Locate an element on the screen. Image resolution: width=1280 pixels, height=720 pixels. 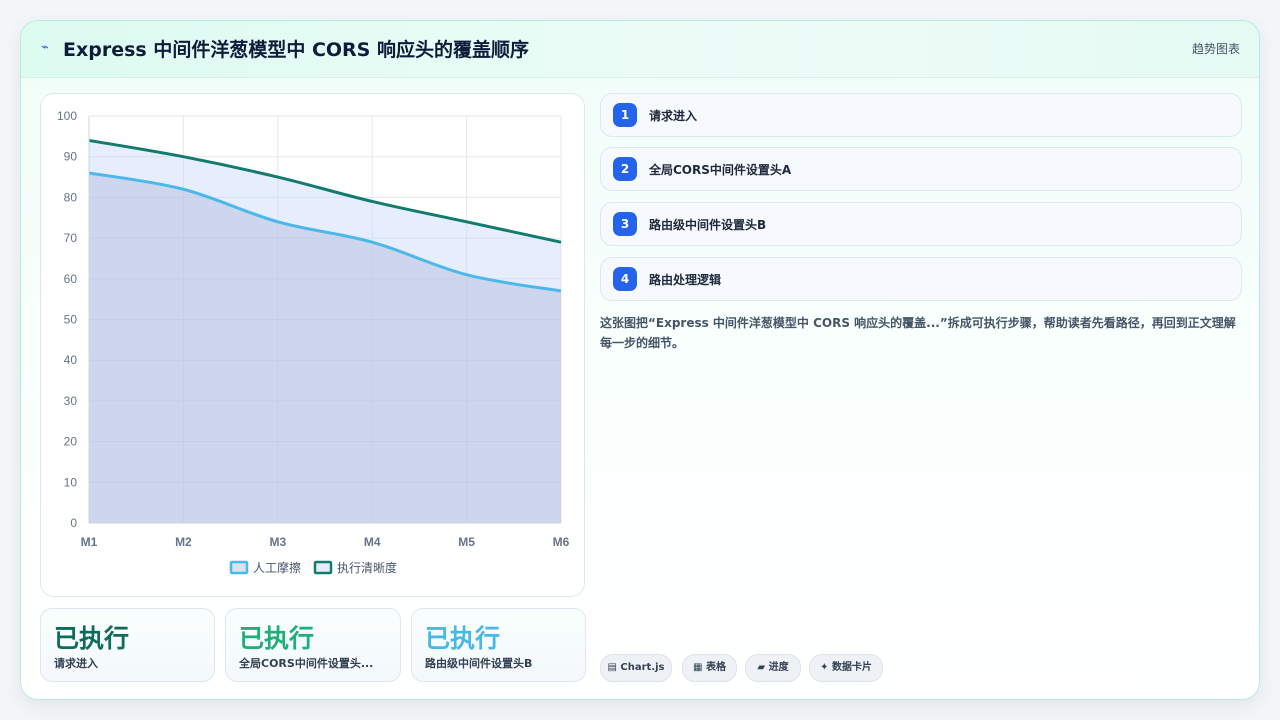
step-item-2: 2 全局CORS中间件设置头A is located at coordinates (921, 169).